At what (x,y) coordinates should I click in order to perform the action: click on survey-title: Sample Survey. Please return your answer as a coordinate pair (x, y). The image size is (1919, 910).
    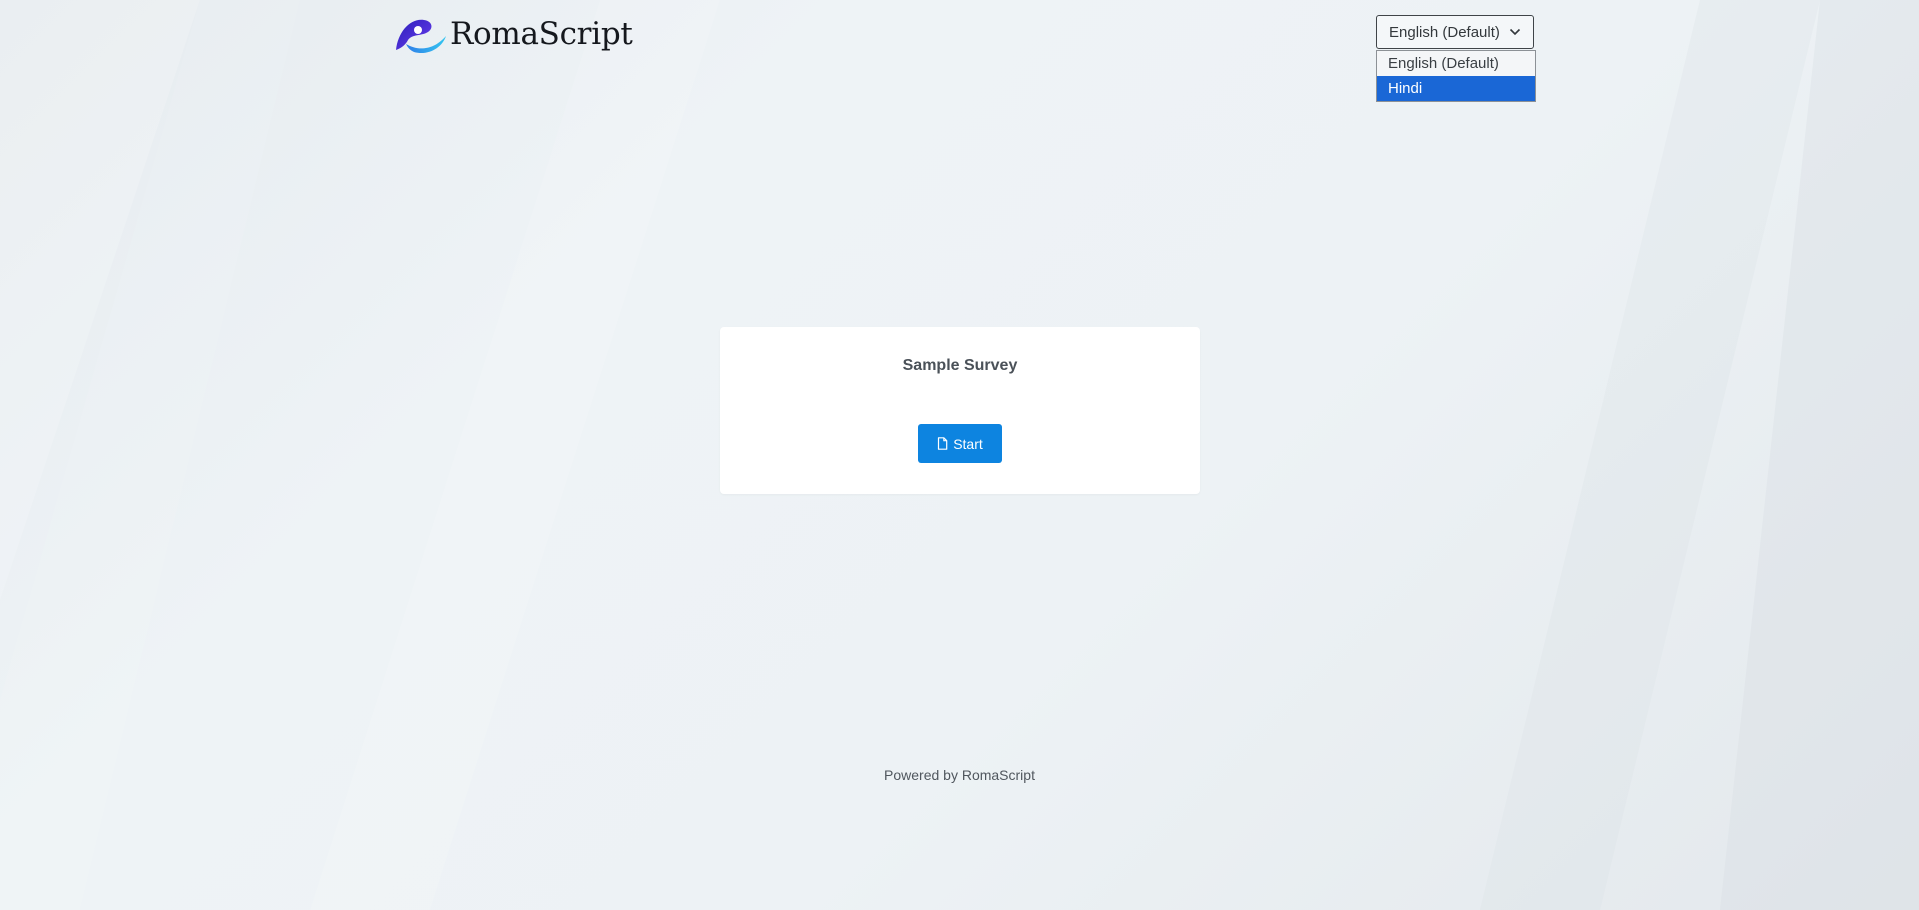
    Looking at the image, I should click on (960, 365).